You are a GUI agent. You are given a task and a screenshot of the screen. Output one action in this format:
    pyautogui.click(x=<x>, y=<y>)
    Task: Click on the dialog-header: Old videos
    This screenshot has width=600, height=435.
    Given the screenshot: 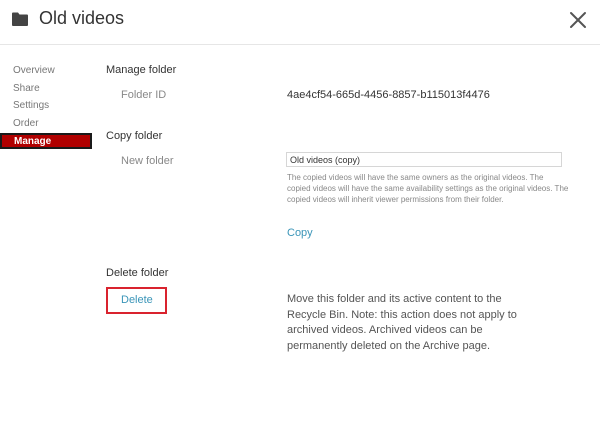 What is the action you would take?
    pyautogui.click(x=300, y=22)
    